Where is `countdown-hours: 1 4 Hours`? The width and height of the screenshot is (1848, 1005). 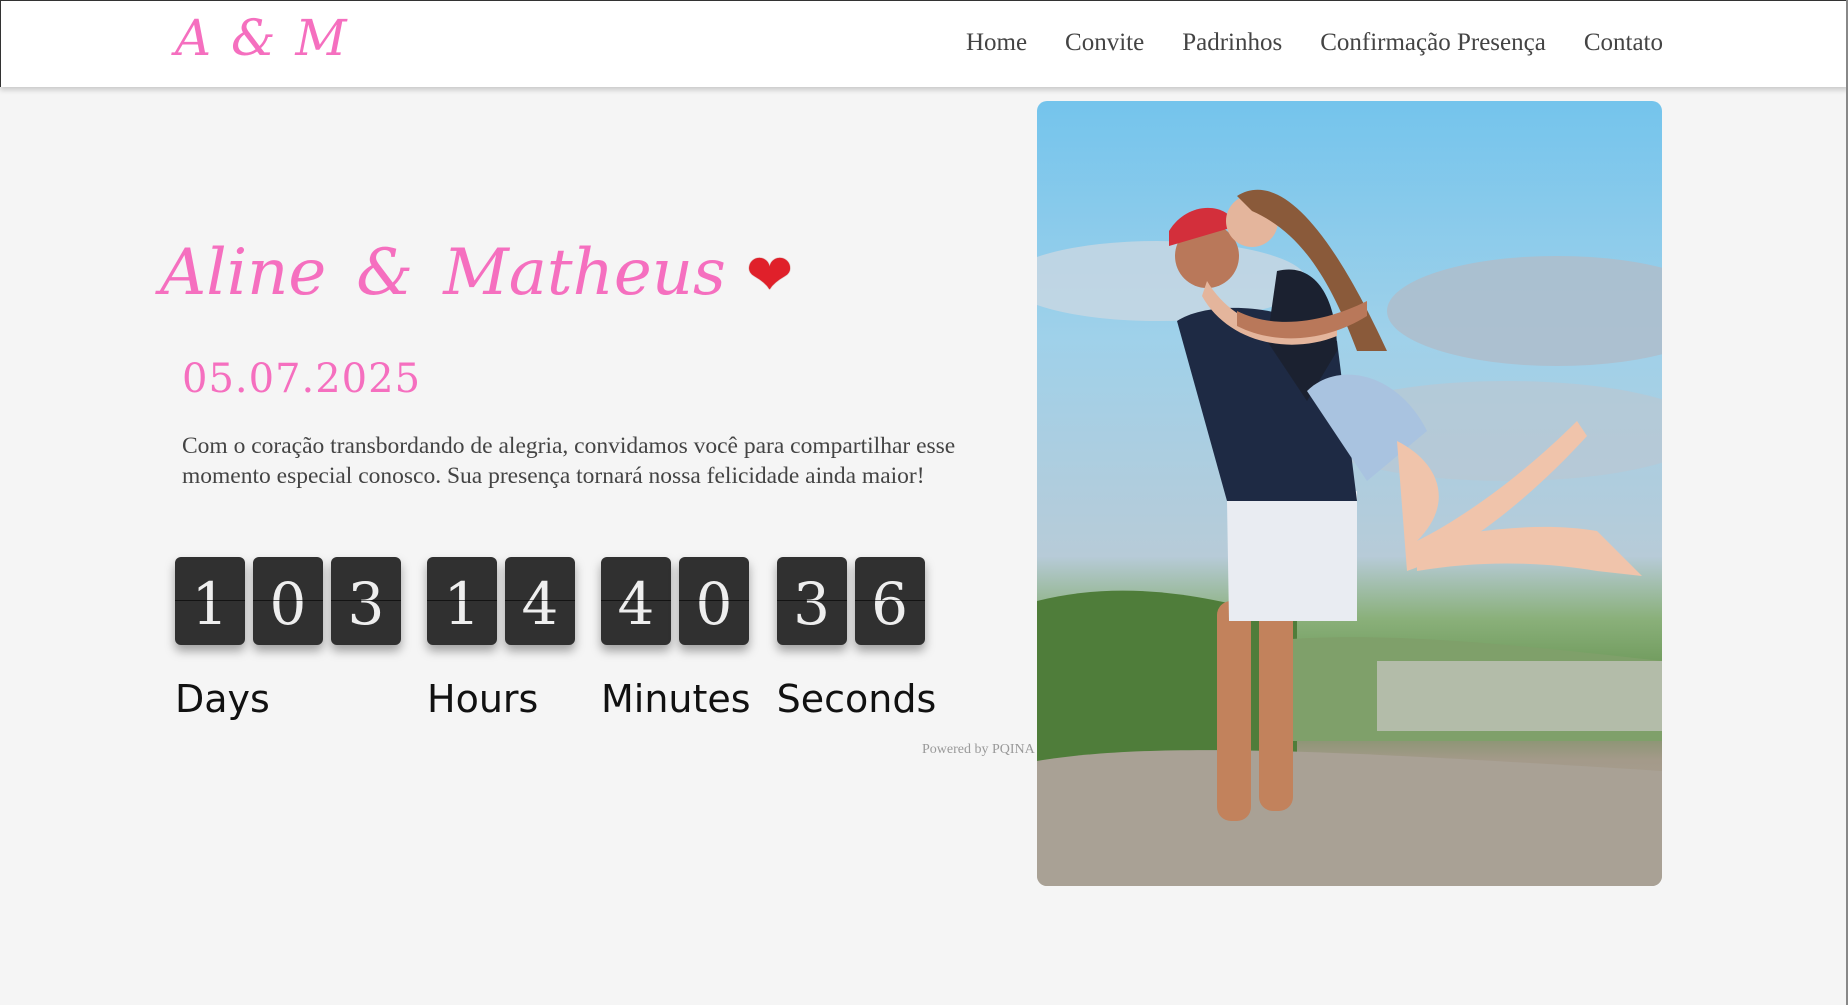
countdown-hours: 1 4 Hours is located at coordinates (501, 639).